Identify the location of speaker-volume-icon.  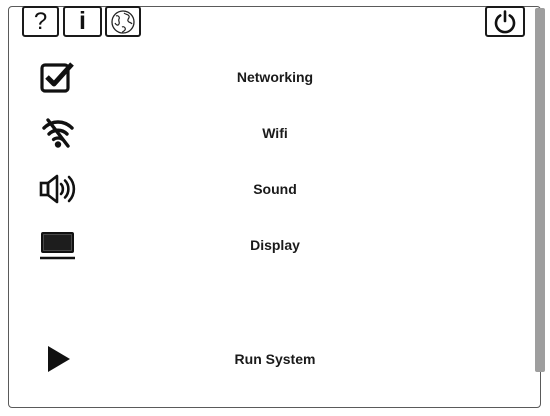
(58, 189).